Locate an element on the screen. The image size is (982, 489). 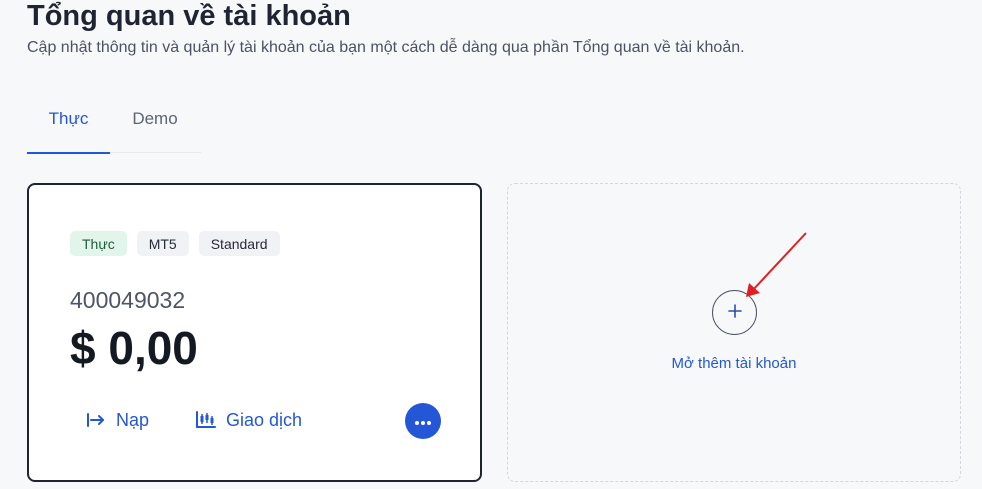
account-number: 400049032 is located at coordinates (128, 300).